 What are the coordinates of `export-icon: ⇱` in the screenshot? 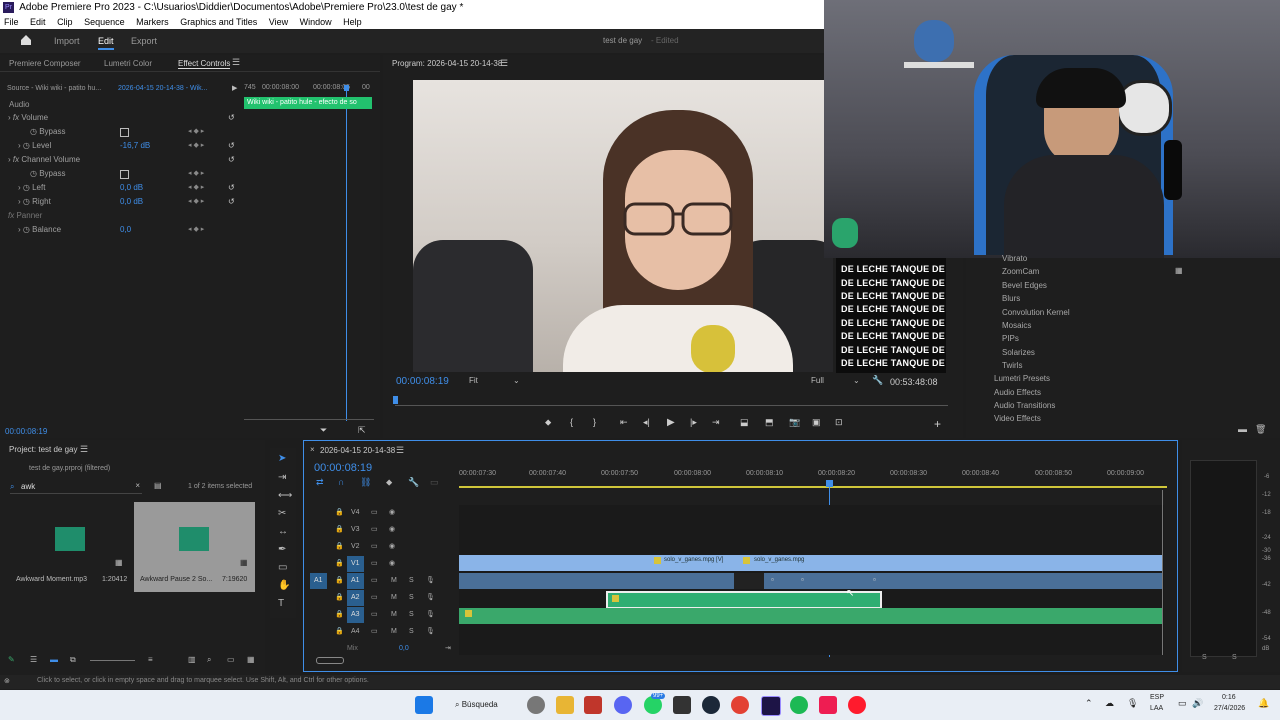 It's located at (362, 430).